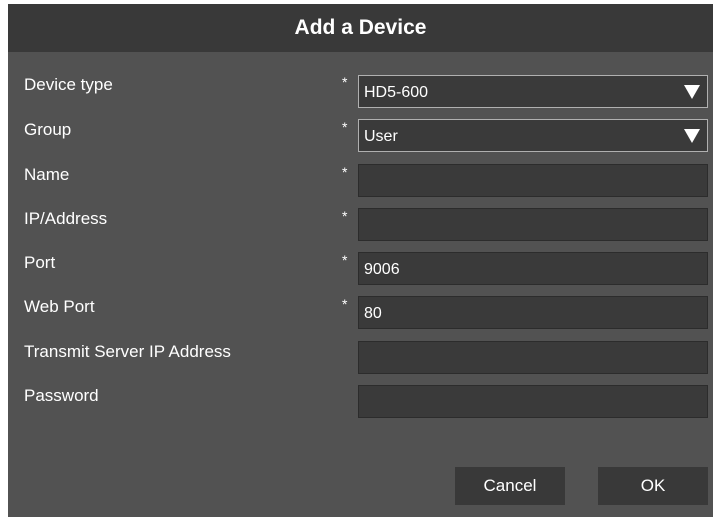 This screenshot has height=521, width=717. Describe the element at coordinates (345, 172) in the screenshot. I see `name-required-mark: *` at that location.